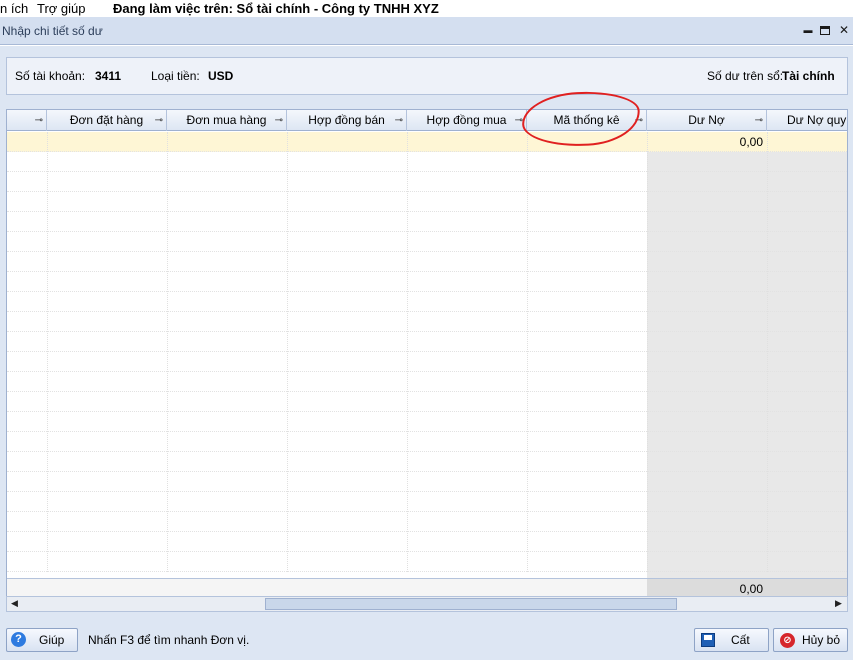  What do you see at coordinates (844, 30) in the screenshot?
I see `close-button: ✕` at bounding box center [844, 30].